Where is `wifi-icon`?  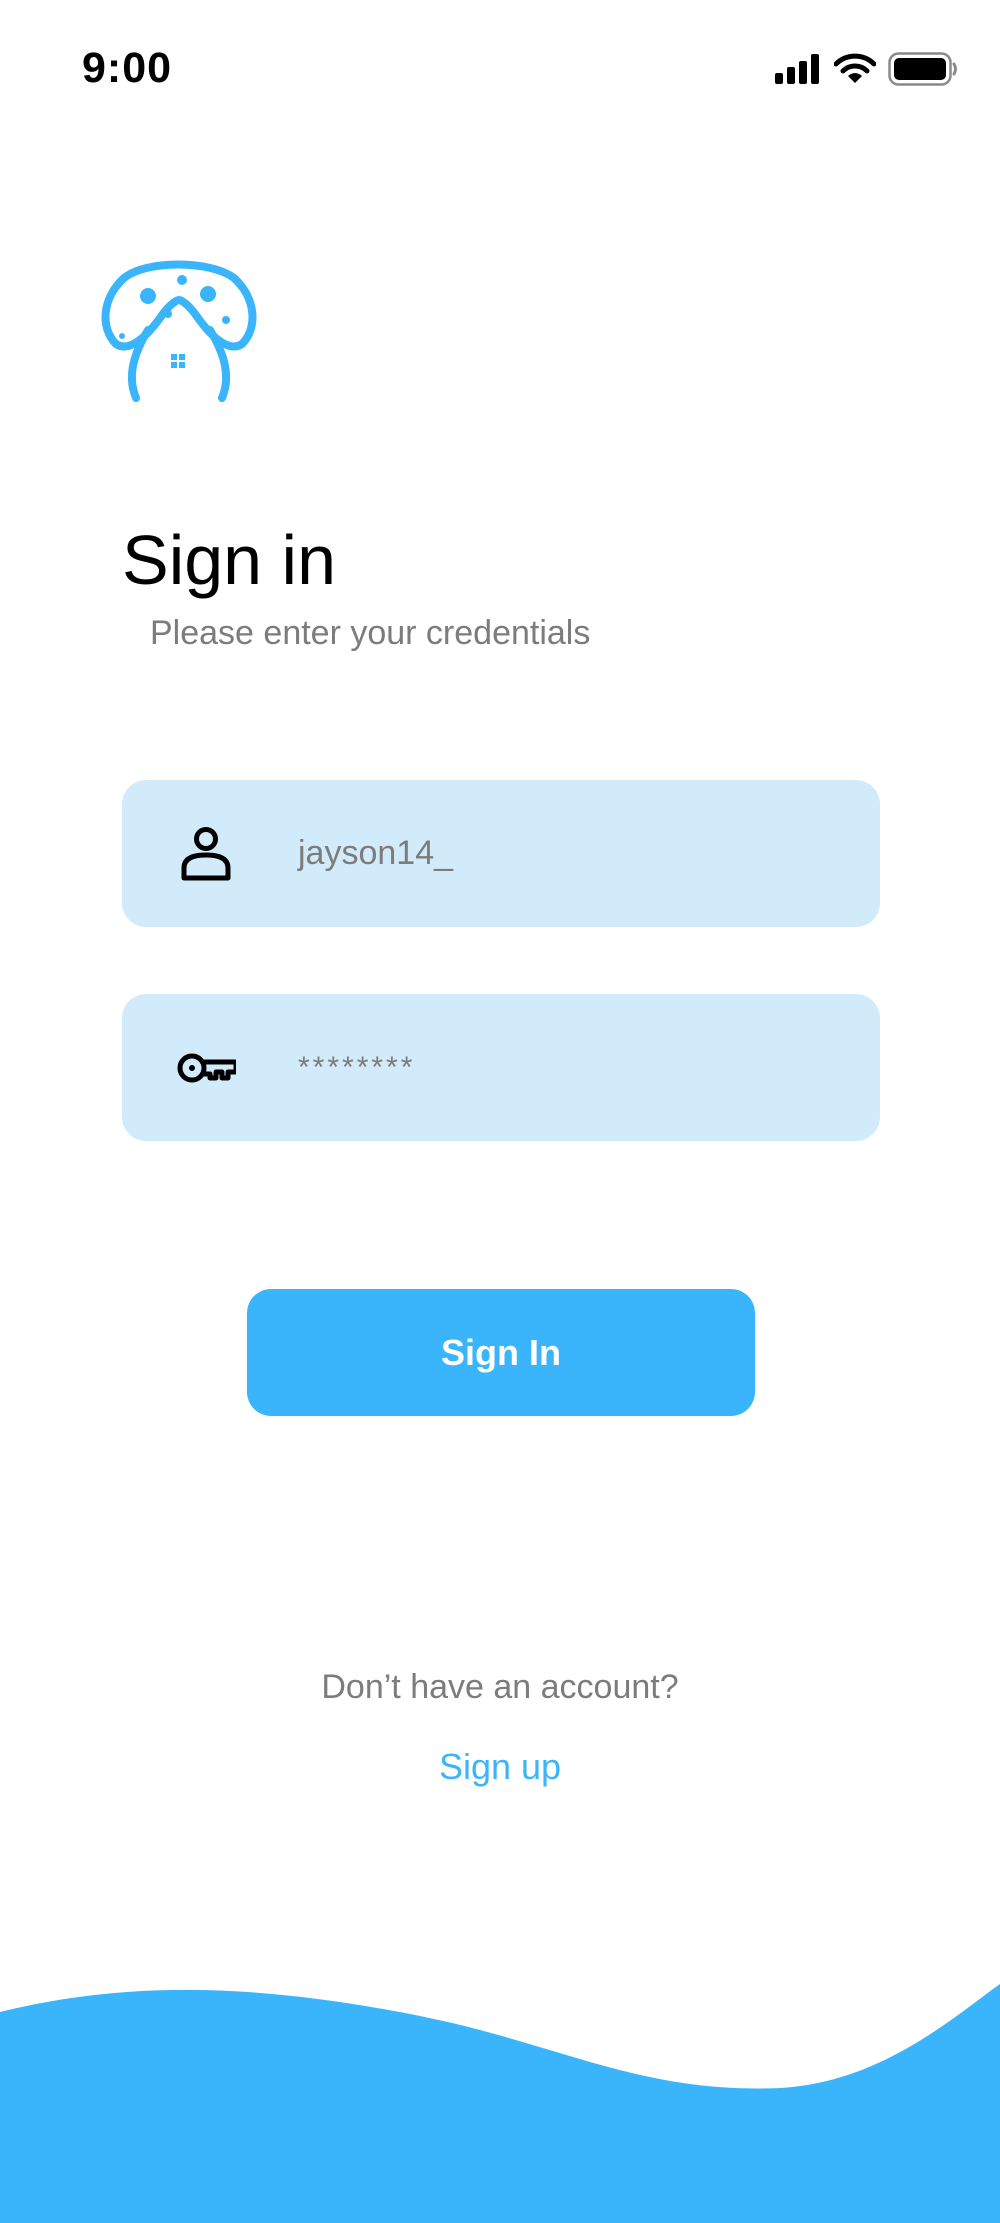 wifi-icon is located at coordinates (855, 68).